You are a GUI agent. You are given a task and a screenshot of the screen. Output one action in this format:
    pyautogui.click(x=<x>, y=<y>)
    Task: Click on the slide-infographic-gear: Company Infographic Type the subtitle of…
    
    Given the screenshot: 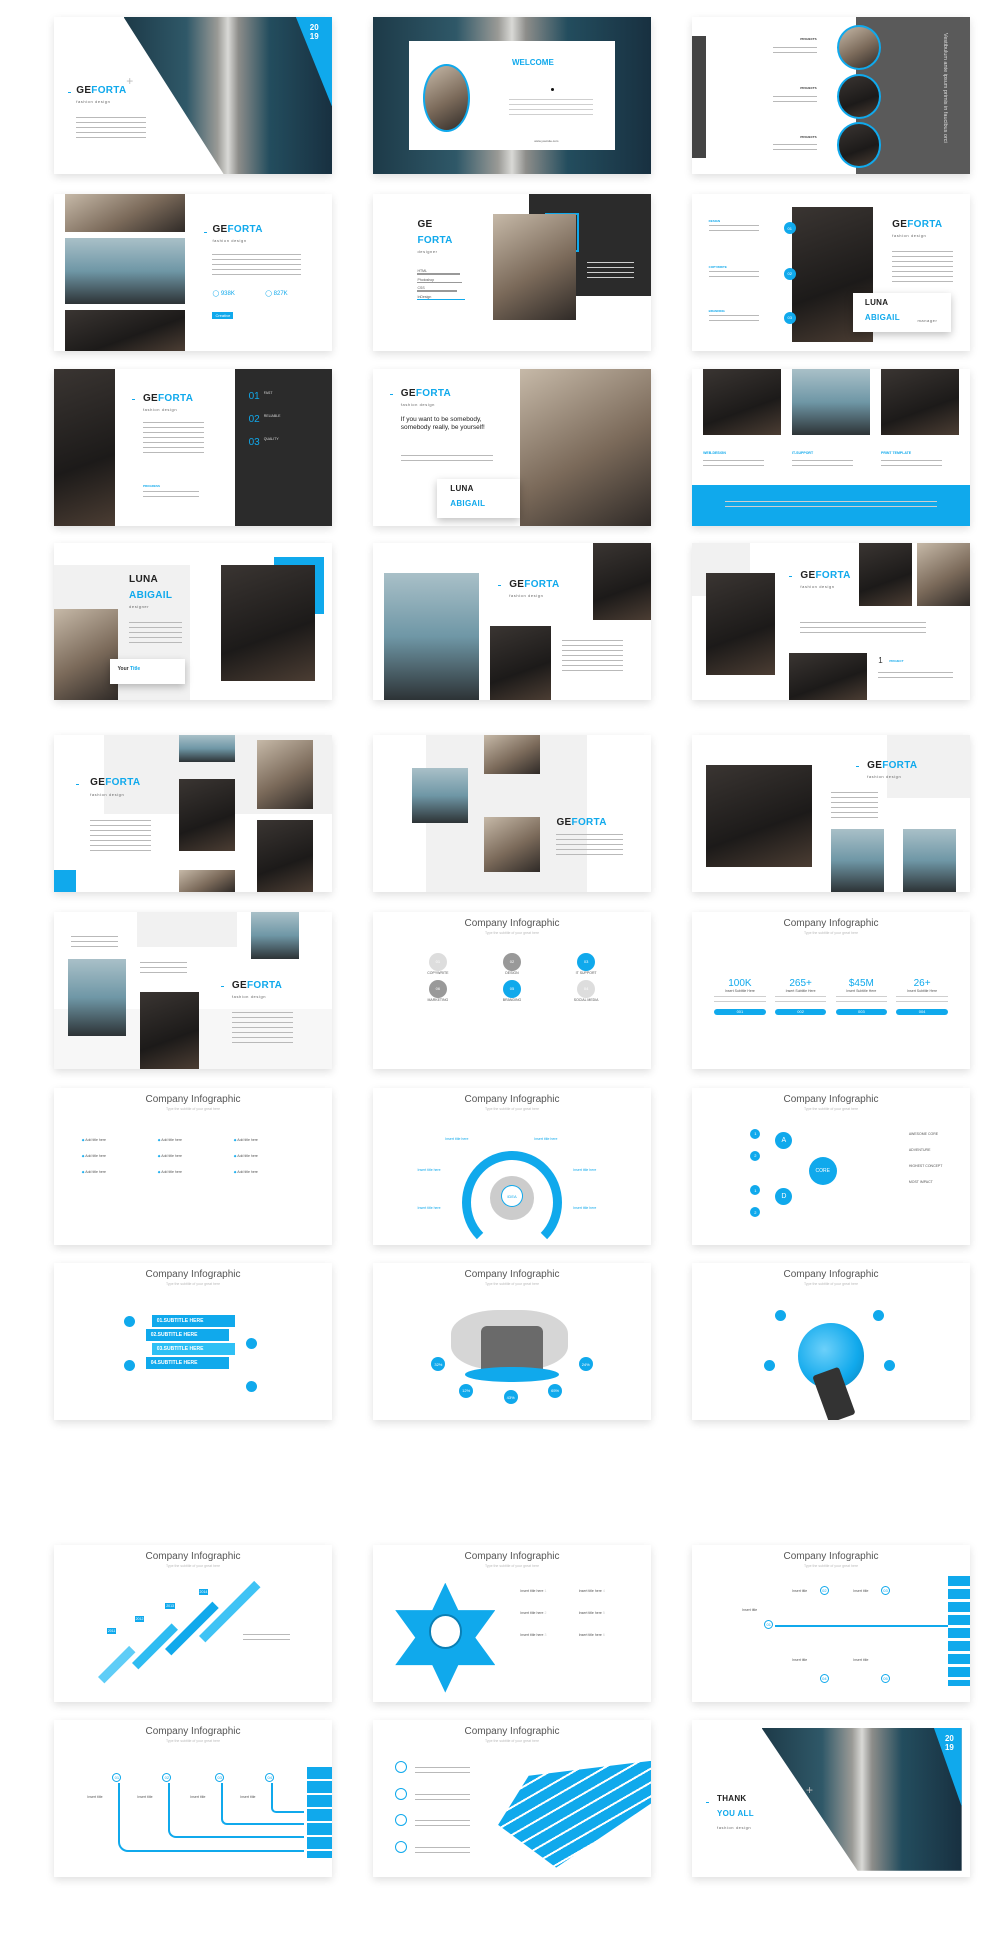 What is the action you would take?
    pyautogui.click(x=512, y=1166)
    